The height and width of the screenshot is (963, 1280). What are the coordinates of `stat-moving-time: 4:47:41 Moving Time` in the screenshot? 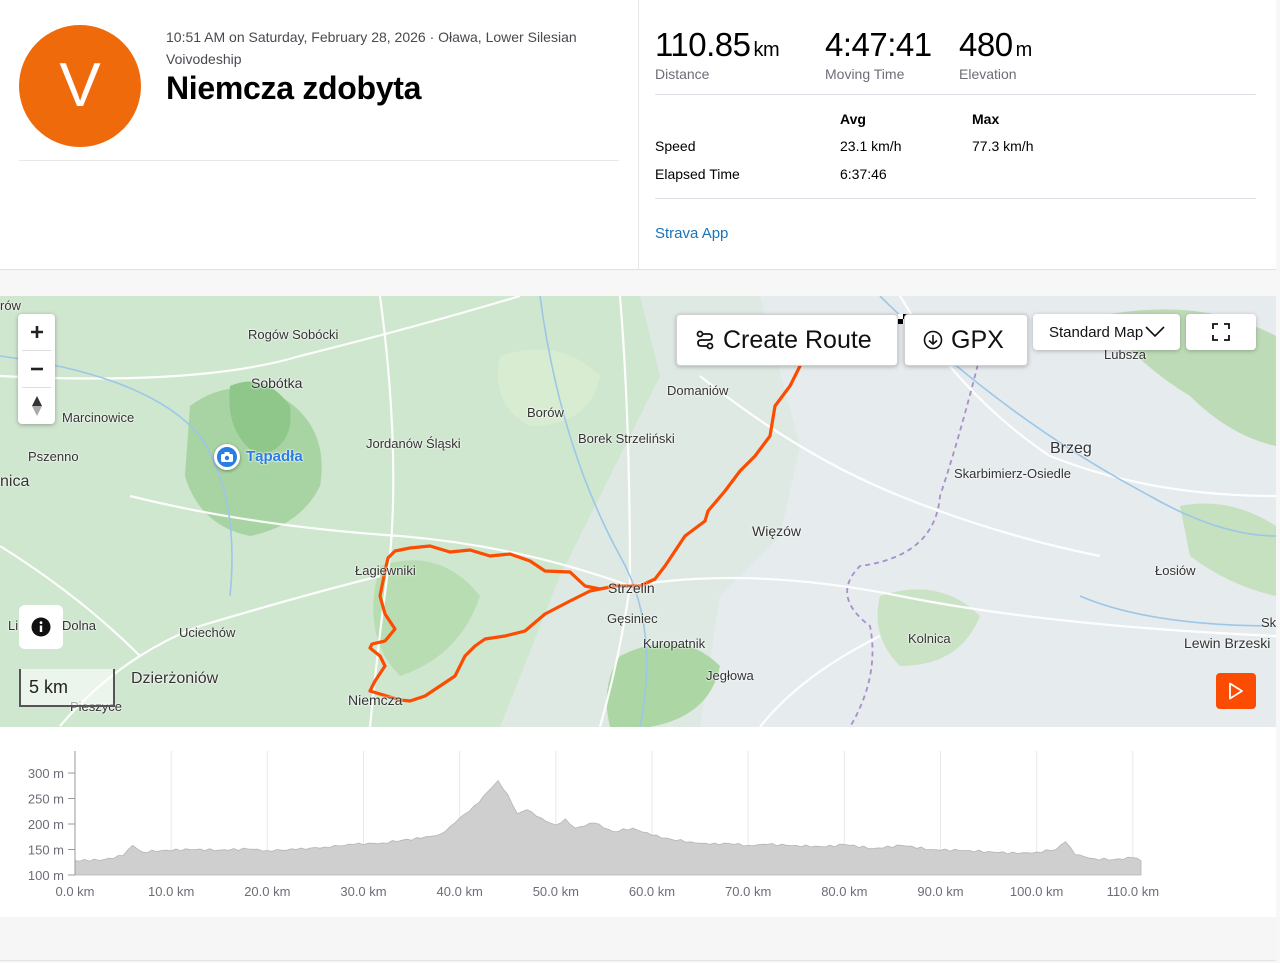 It's located at (878, 54).